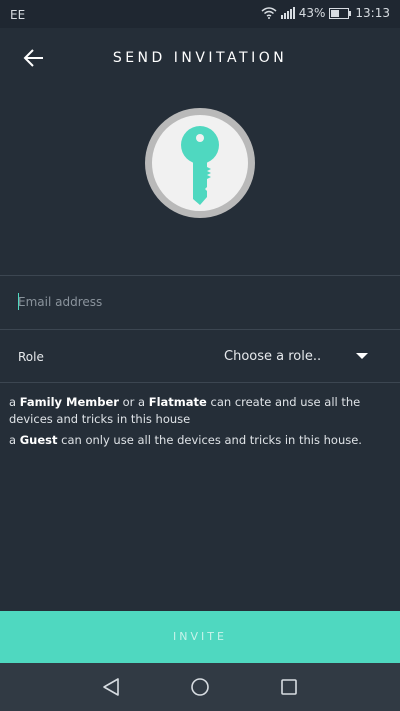  What do you see at coordinates (200, 382) in the screenshot?
I see `divider` at bounding box center [200, 382].